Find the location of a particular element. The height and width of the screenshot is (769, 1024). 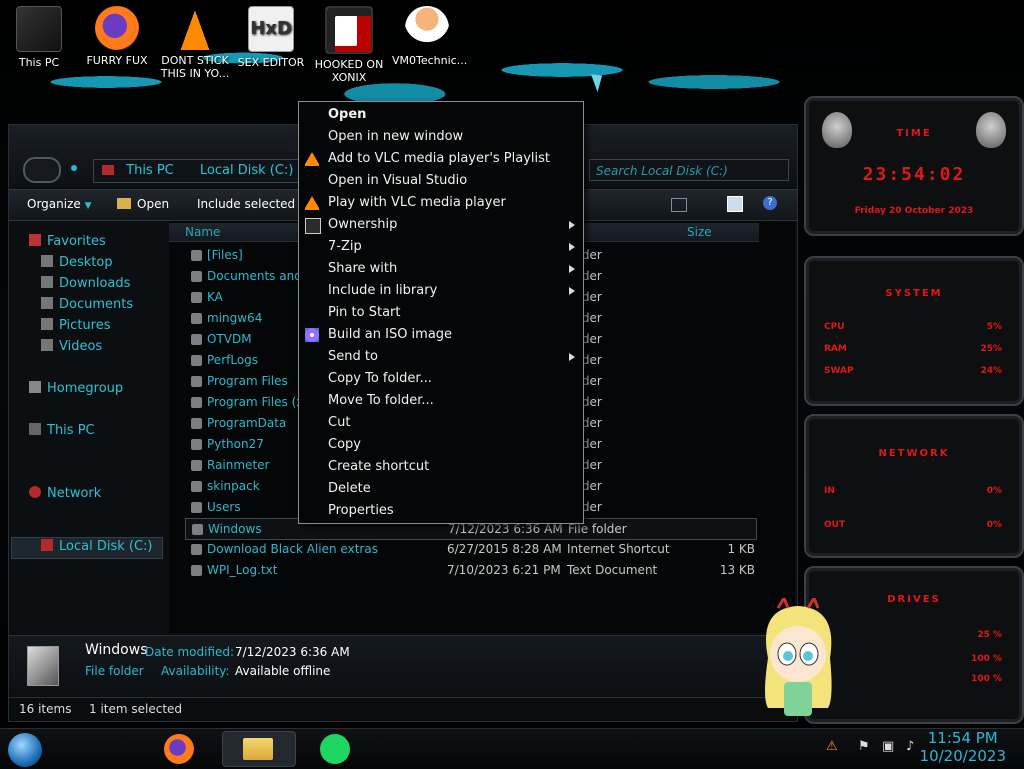

preview-pane-icon is located at coordinates (735, 204).